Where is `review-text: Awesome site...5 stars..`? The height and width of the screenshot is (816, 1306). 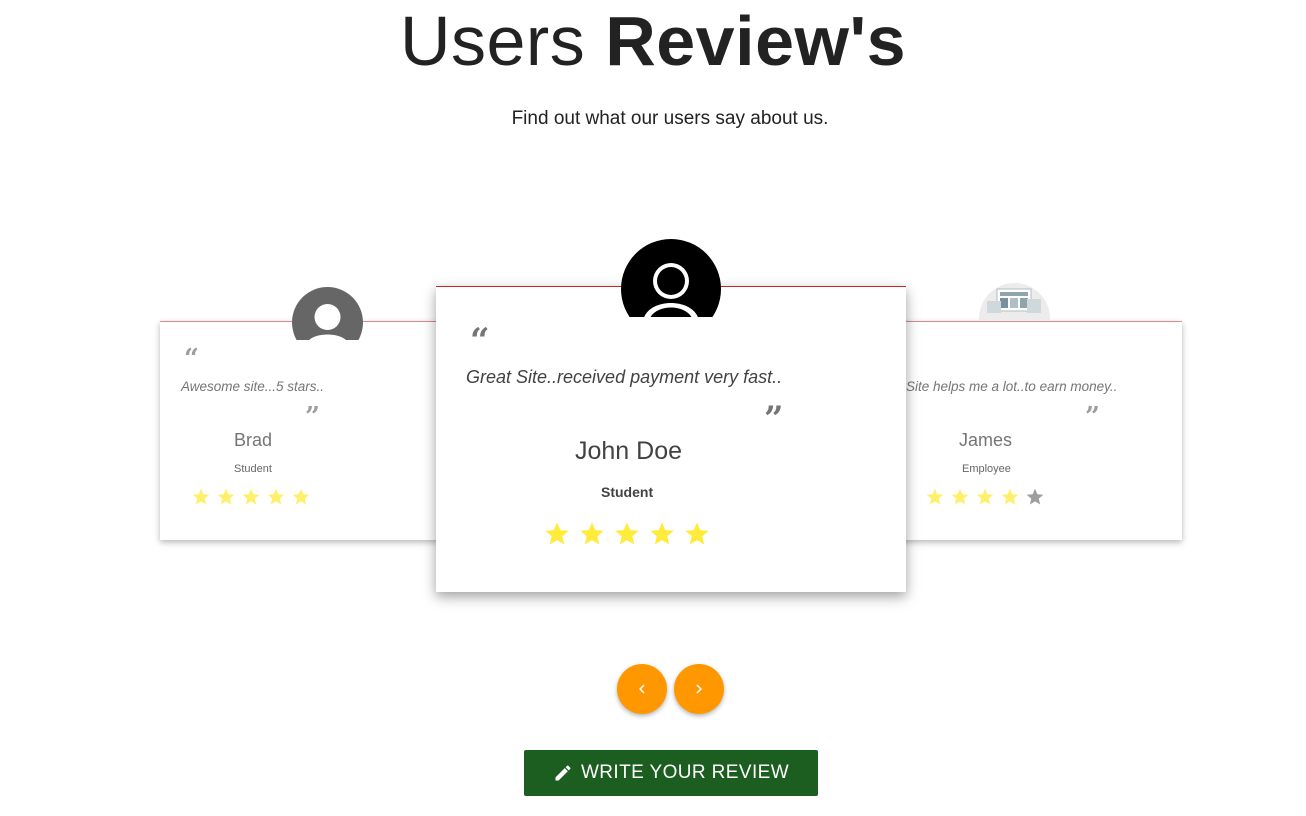
review-text: Awesome site...5 stars.. is located at coordinates (253, 386).